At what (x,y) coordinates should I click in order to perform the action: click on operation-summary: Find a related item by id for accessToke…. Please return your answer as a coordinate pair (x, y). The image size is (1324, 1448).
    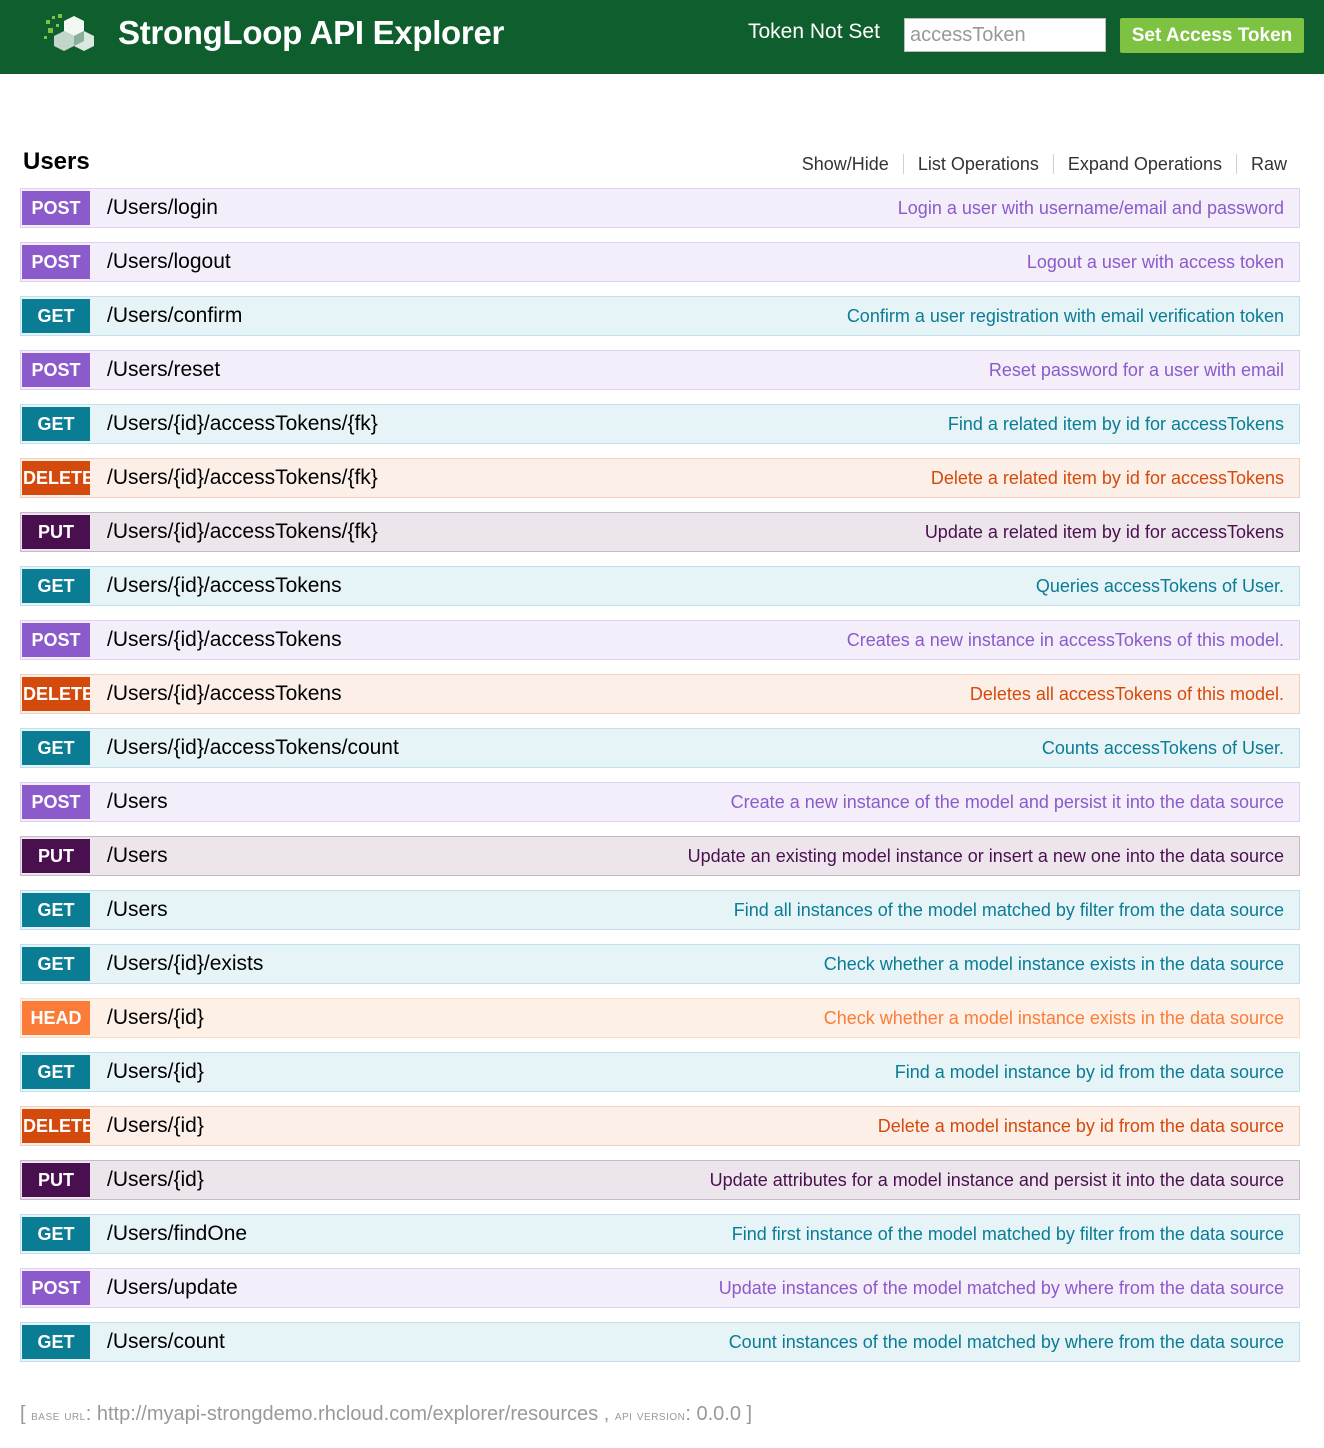
    Looking at the image, I should click on (1116, 424).